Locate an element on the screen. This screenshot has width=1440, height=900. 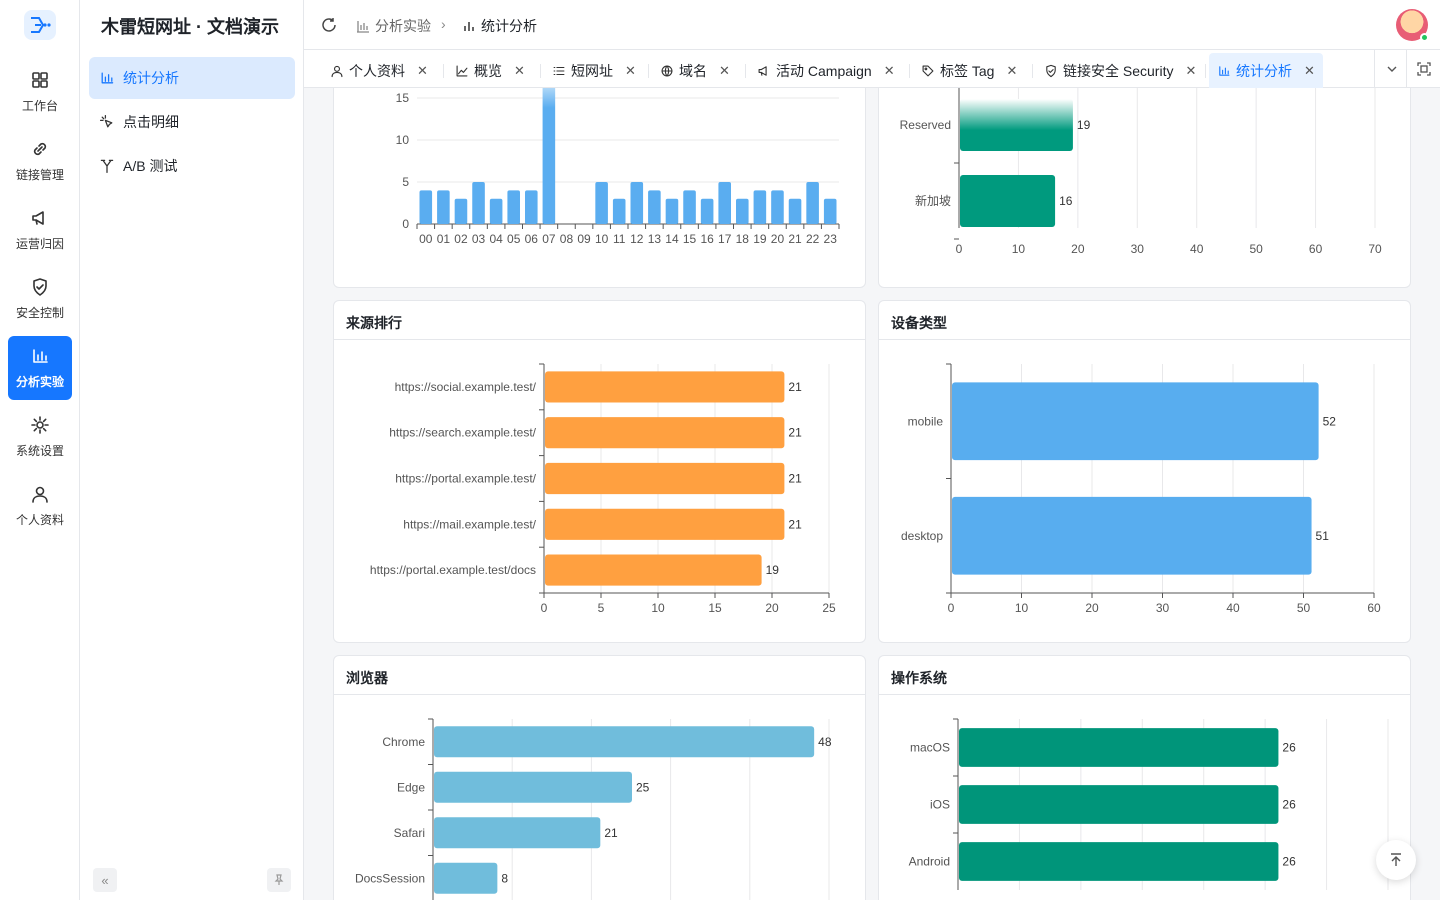
sidebar-item-0: 统计分析 is located at coordinates (192, 78).